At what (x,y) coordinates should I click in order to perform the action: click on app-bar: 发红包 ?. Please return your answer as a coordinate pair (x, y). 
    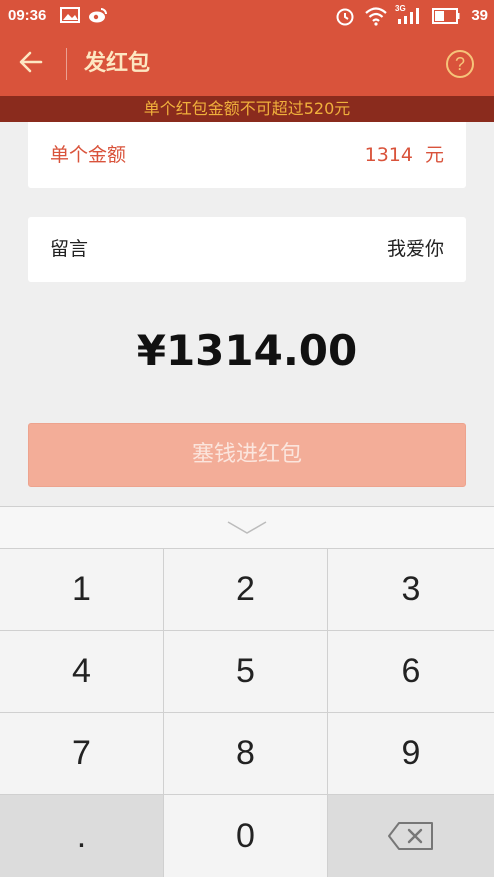
    Looking at the image, I should click on (247, 64).